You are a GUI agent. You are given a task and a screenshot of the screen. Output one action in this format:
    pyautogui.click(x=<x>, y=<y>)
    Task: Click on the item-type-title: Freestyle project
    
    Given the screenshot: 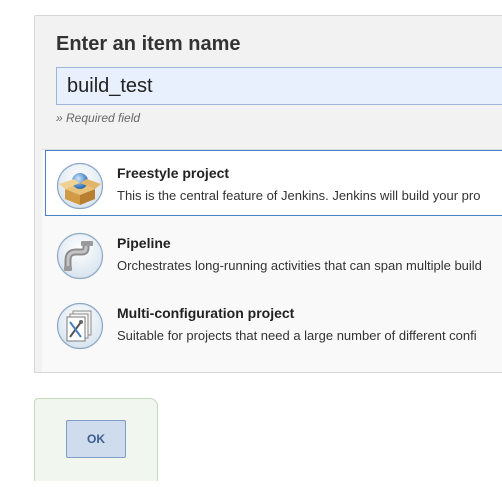 What is the action you would take?
    pyautogui.click(x=173, y=173)
    